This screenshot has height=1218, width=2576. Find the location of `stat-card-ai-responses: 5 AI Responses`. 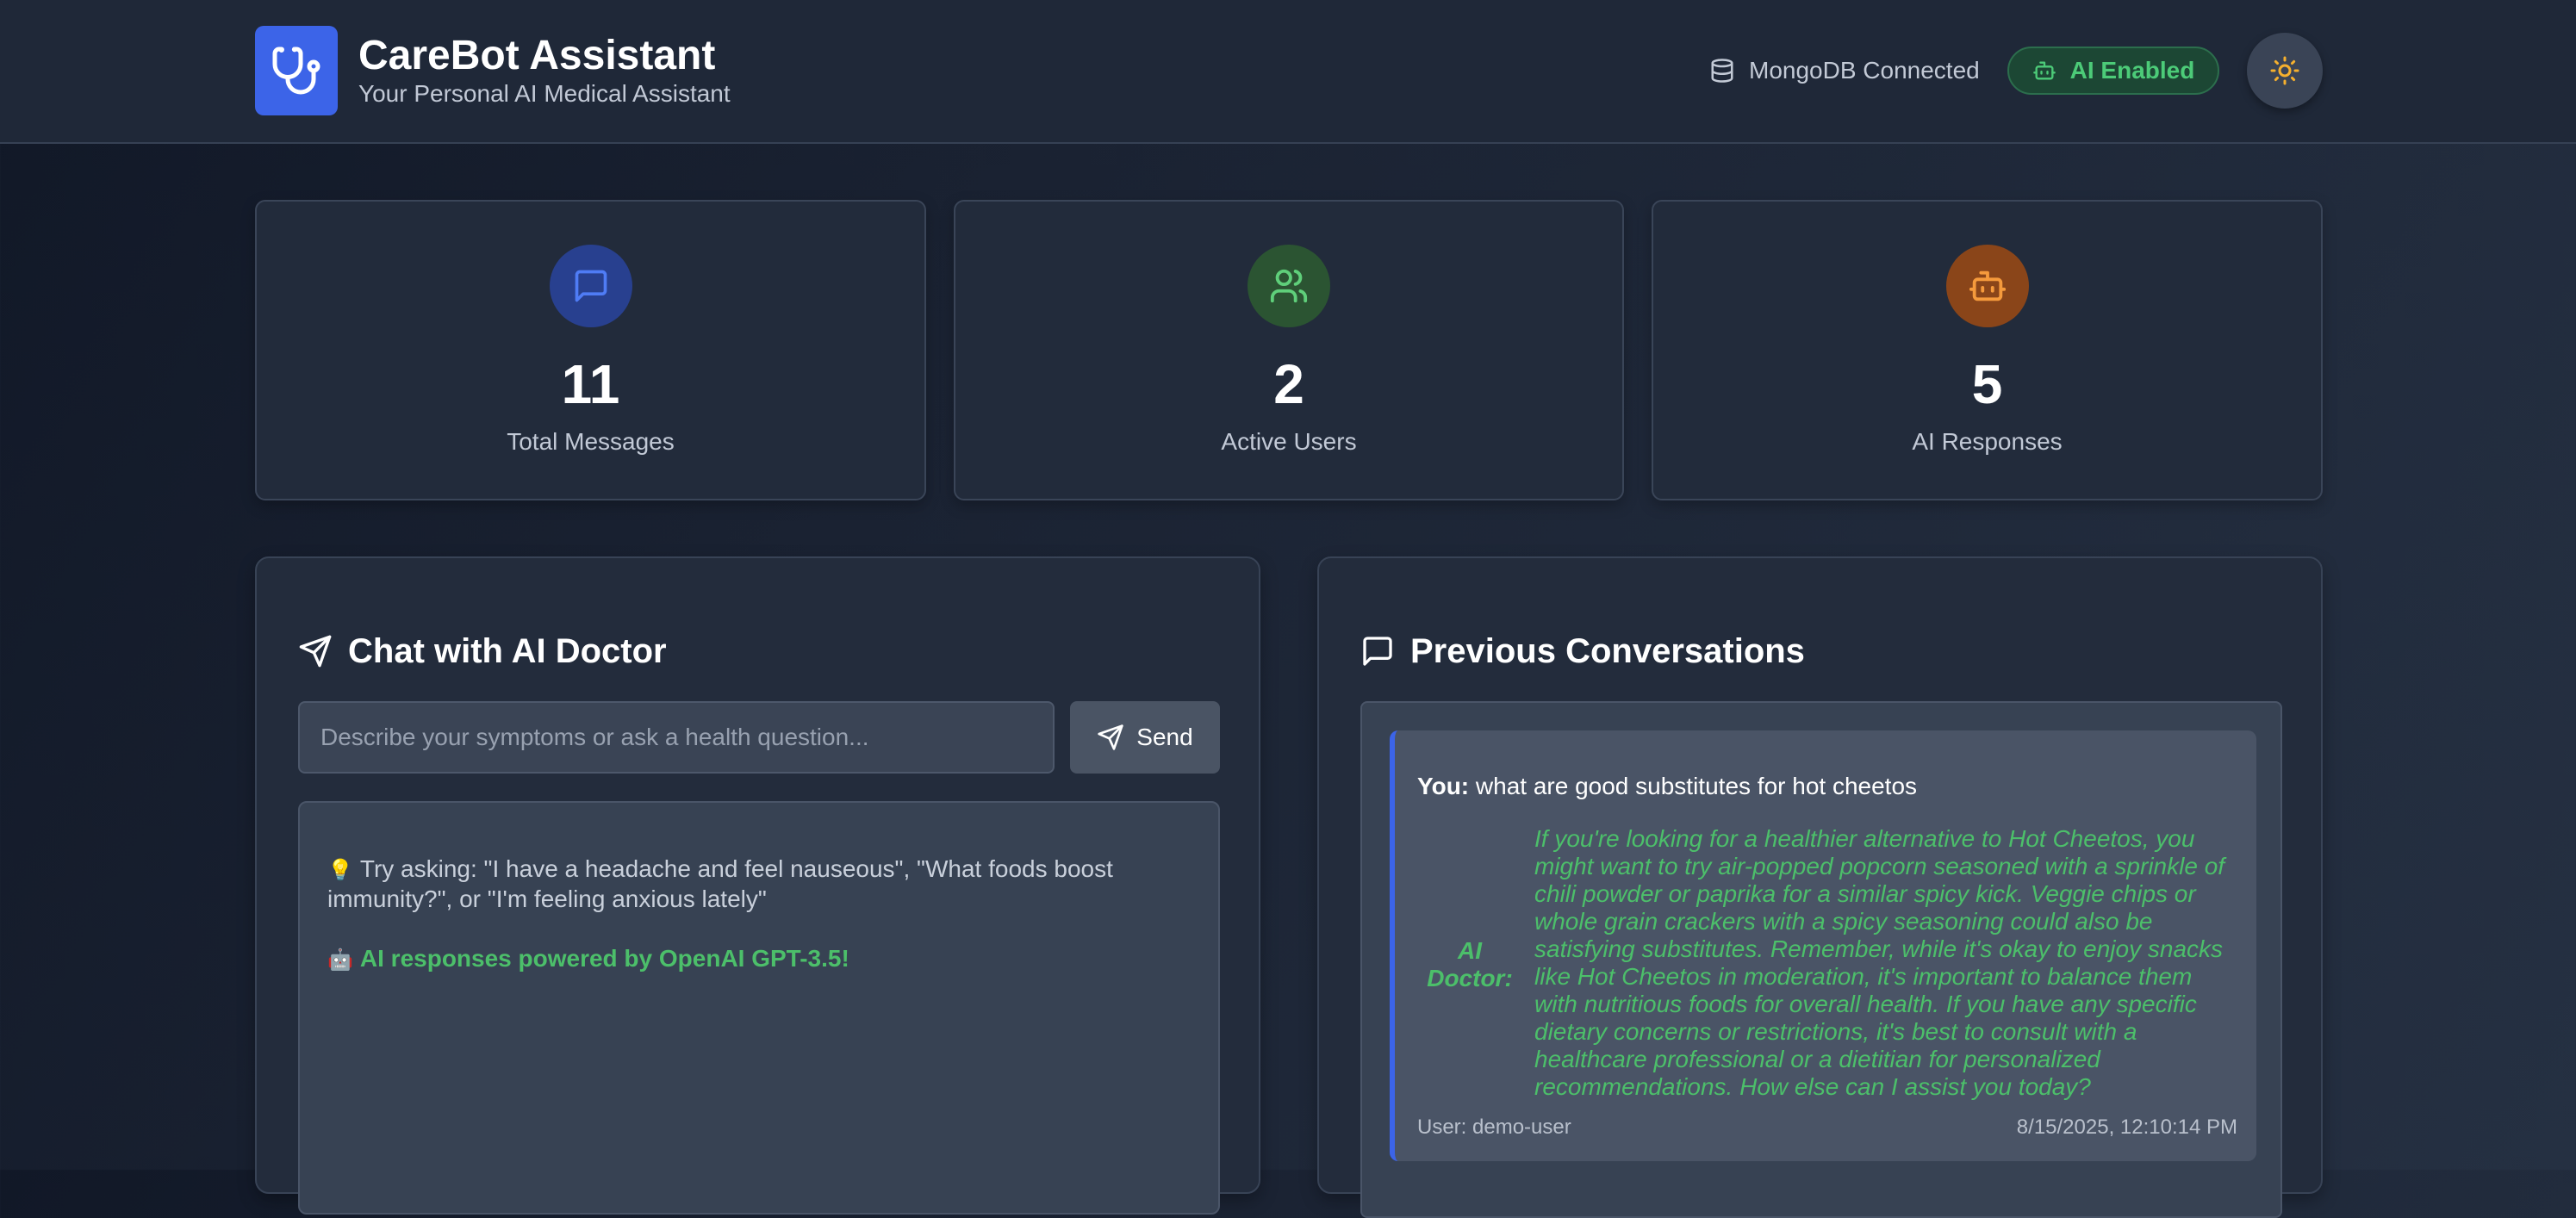

stat-card-ai-responses: 5 AI Responses is located at coordinates (1988, 350).